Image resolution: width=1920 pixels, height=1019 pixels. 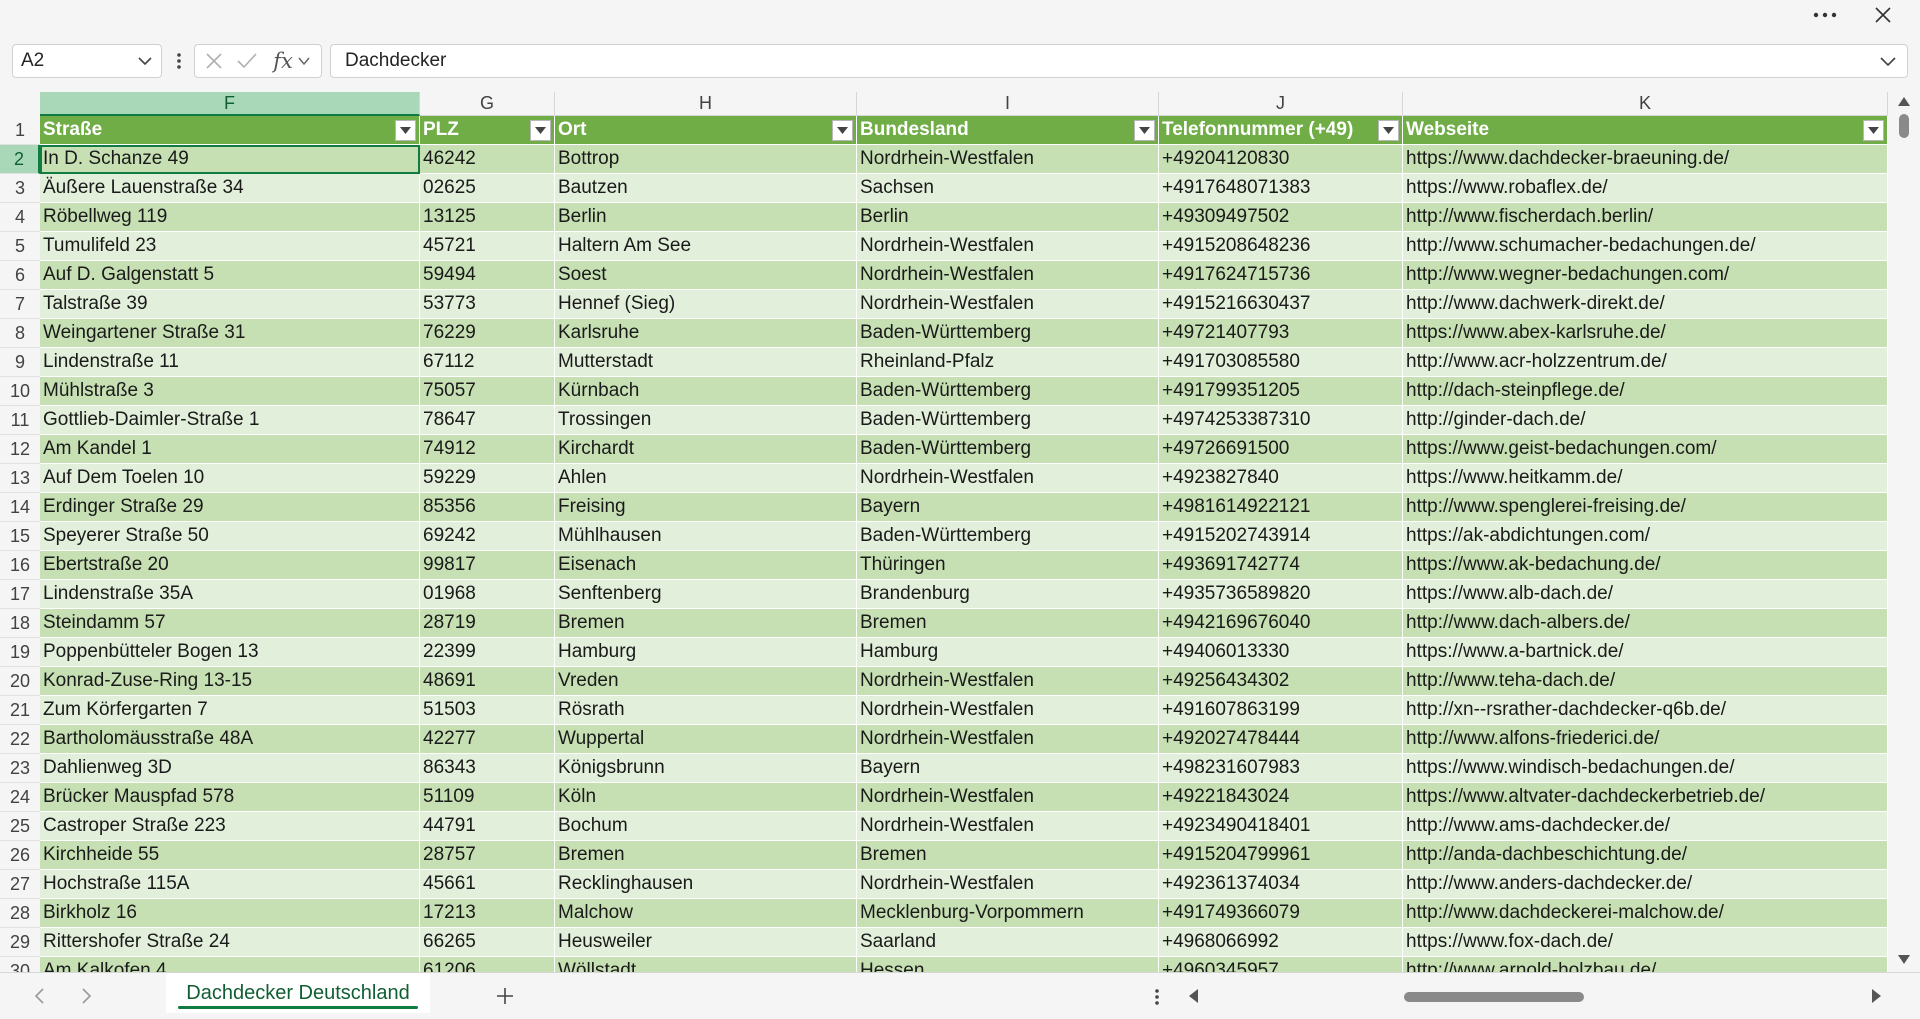 What do you see at coordinates (1645, 710) in the screenshot?
I see `table-cell: http://xn--rsrather-dachdecker-q6b.de/` at bounding box center [1645, 710].